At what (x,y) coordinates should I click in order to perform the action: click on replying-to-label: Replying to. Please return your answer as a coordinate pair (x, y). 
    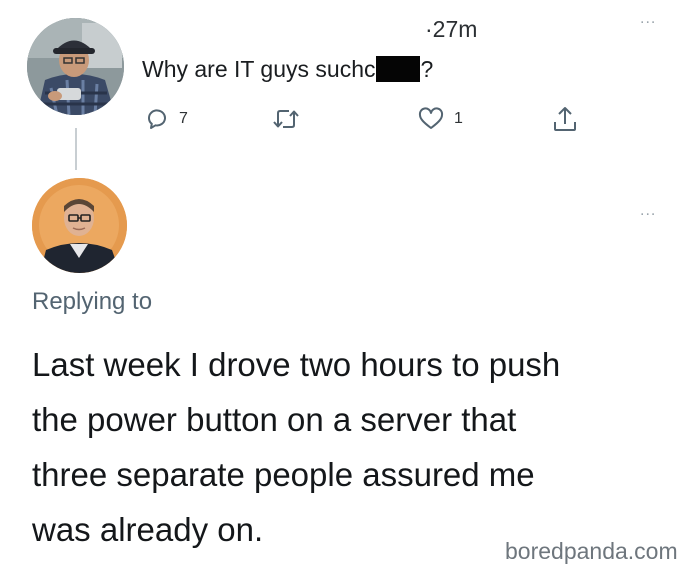
    Looking at the image, I should click on (92, 301).